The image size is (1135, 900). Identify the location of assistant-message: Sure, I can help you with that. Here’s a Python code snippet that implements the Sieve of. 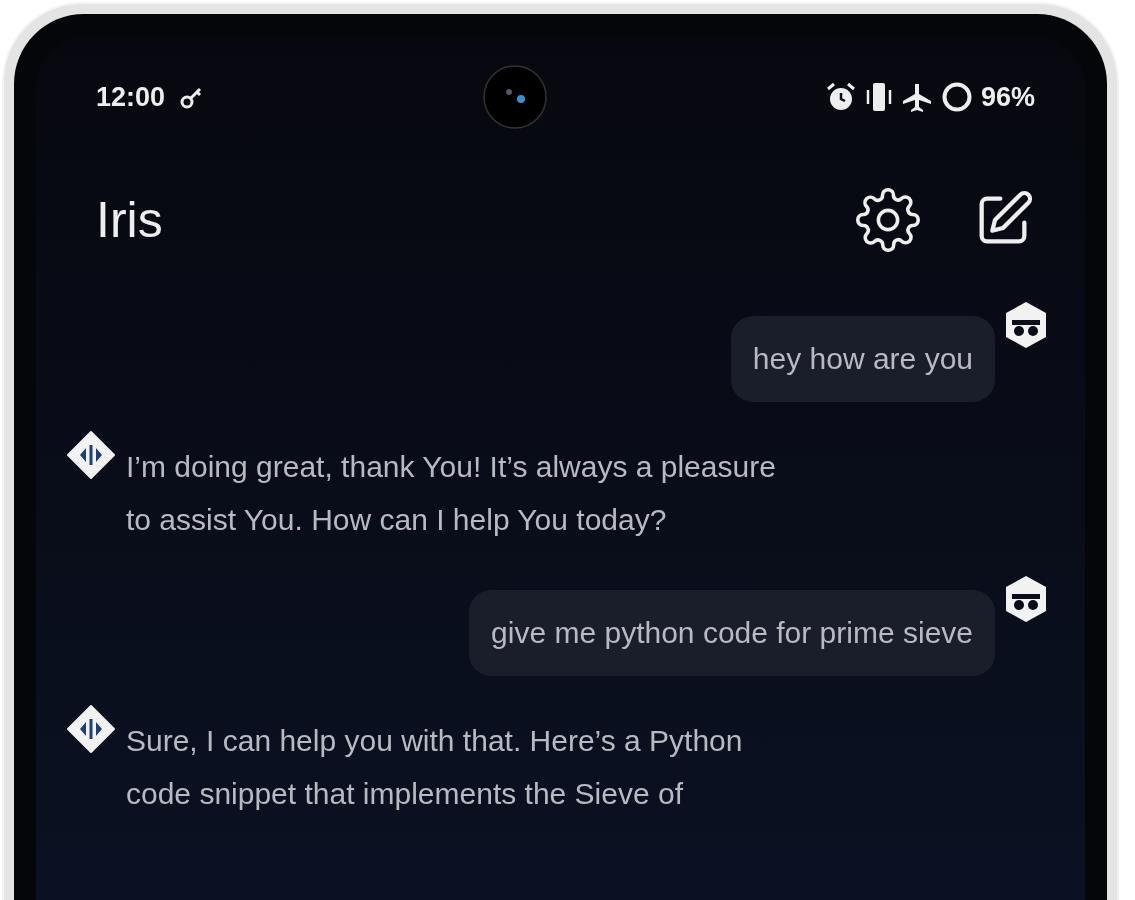
(435, 767).